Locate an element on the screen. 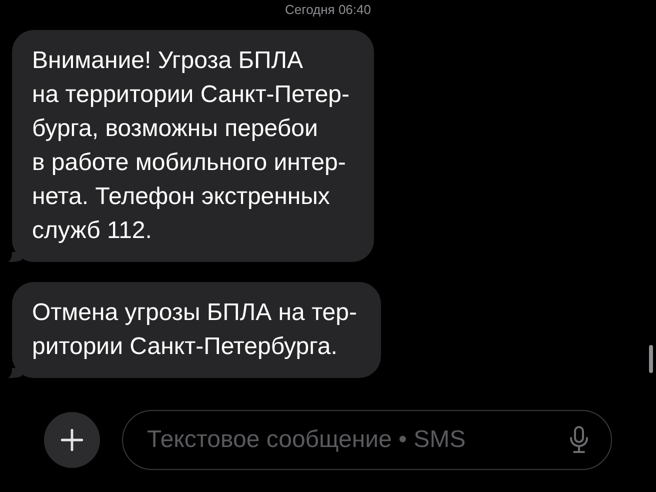 The width and height of the screenshot is (656, 492). date-header: Сегодня 06:40 is located at coordinates (328, 10).